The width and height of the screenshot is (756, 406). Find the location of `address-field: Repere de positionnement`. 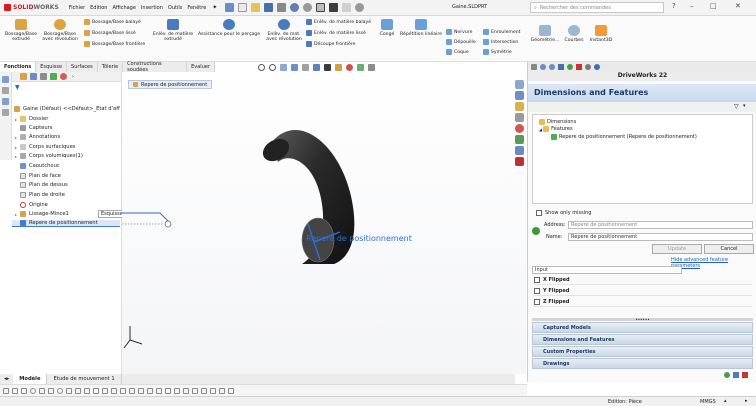

address-field: Repere de positionnement is located at coordinates (660, 225).